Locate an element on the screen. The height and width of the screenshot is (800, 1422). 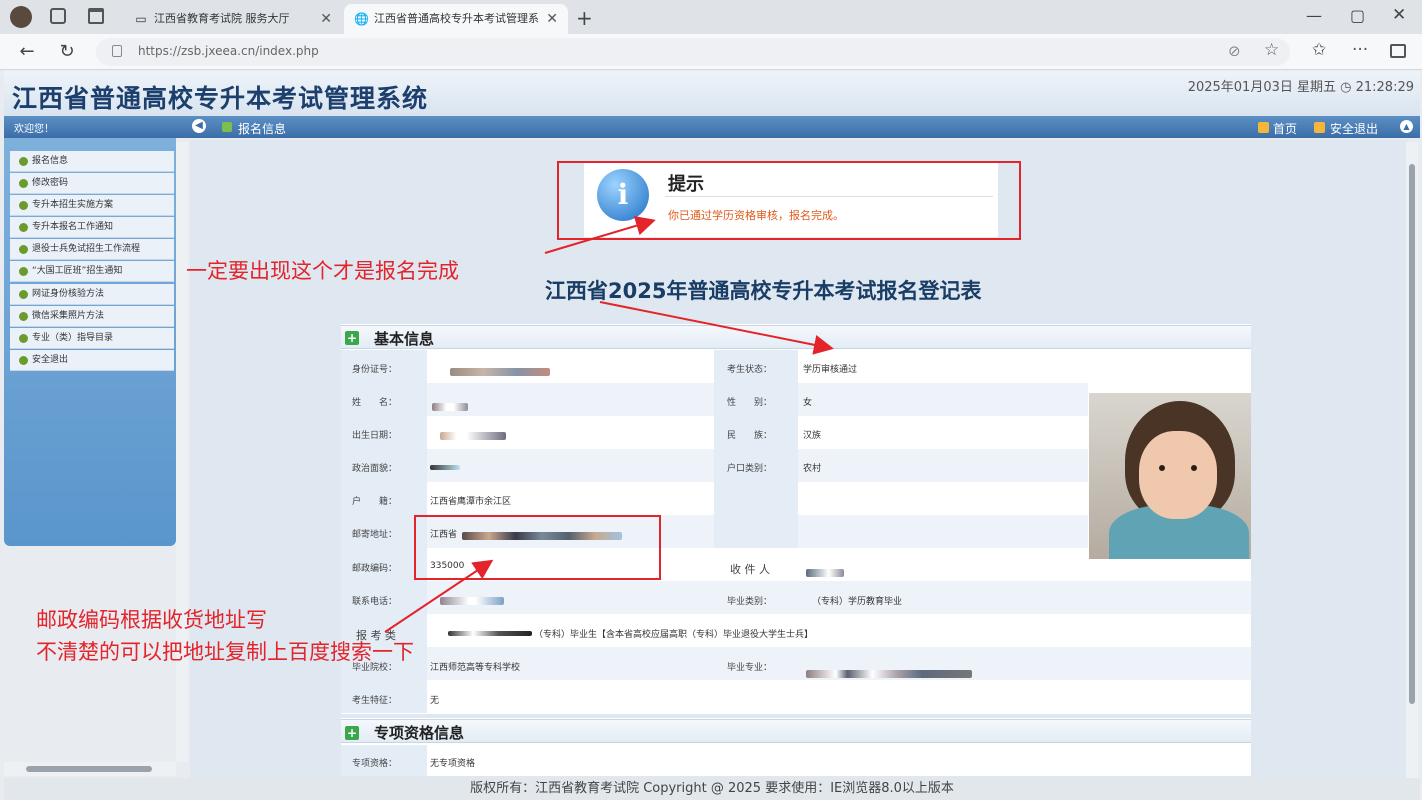
arrow-to-status is located at coordinates (716, 328).